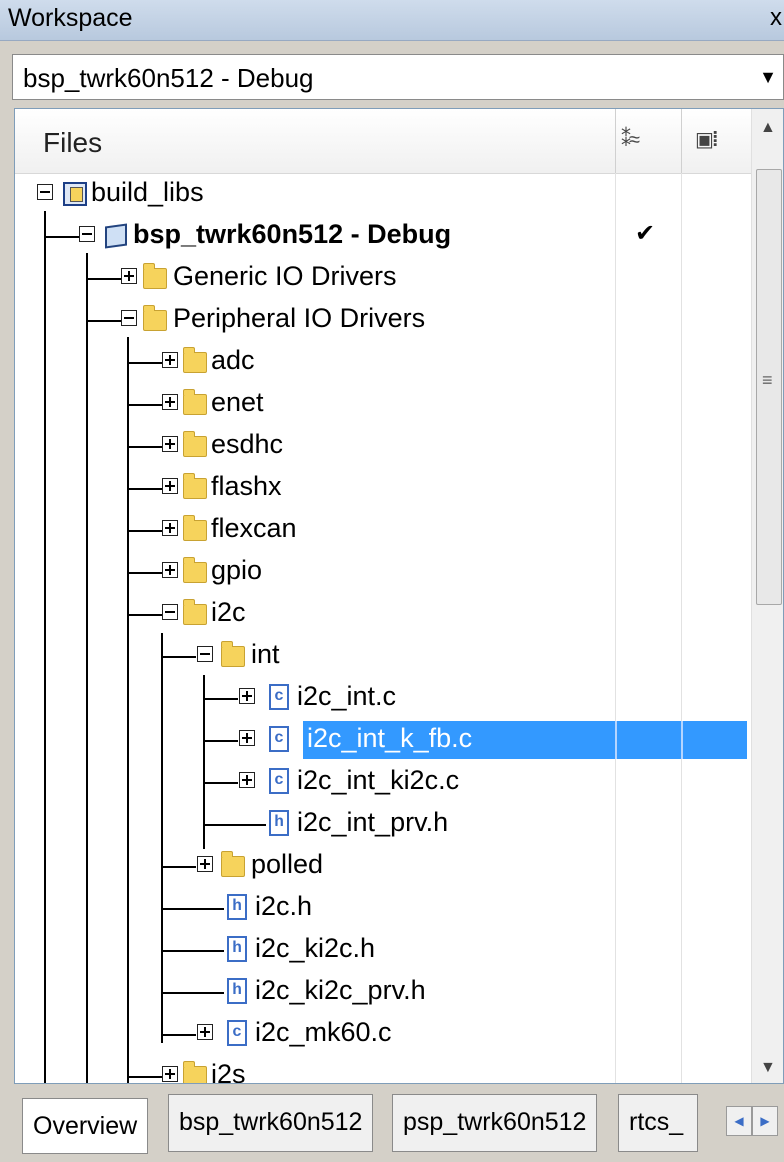 Image resolution: width=784 pixels, height=1162 pixels. I want to click on tree-label: i2c_ki2c.h, so click(315, 948).